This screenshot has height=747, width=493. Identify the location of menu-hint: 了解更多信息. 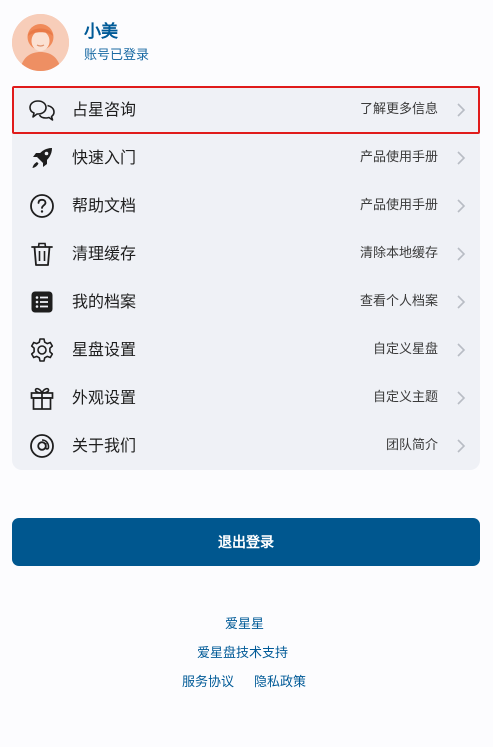
(398, 109).